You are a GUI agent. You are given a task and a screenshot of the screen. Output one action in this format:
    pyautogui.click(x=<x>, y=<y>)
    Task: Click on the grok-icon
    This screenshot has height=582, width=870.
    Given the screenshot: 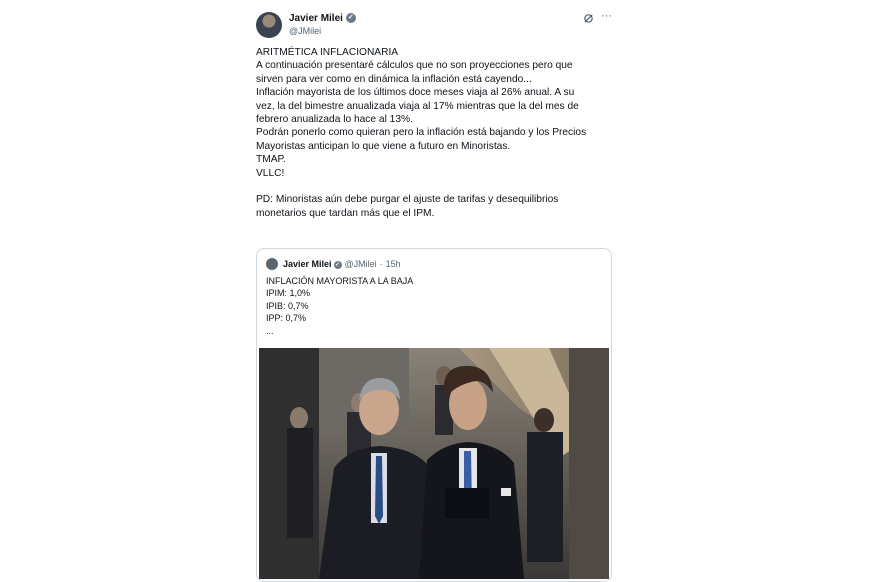 What is the action you would take?
    pyautogui.click(x=588, y=20)
    